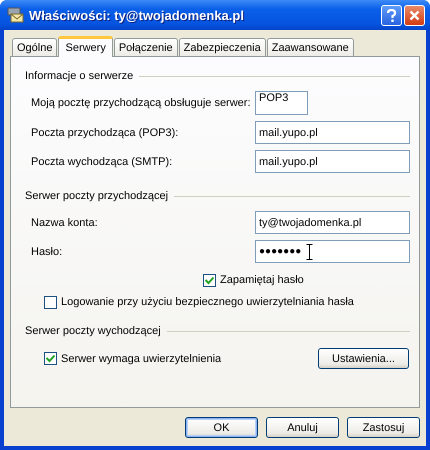  I want to click on tab: Zaawansowane, so click(310, 47).